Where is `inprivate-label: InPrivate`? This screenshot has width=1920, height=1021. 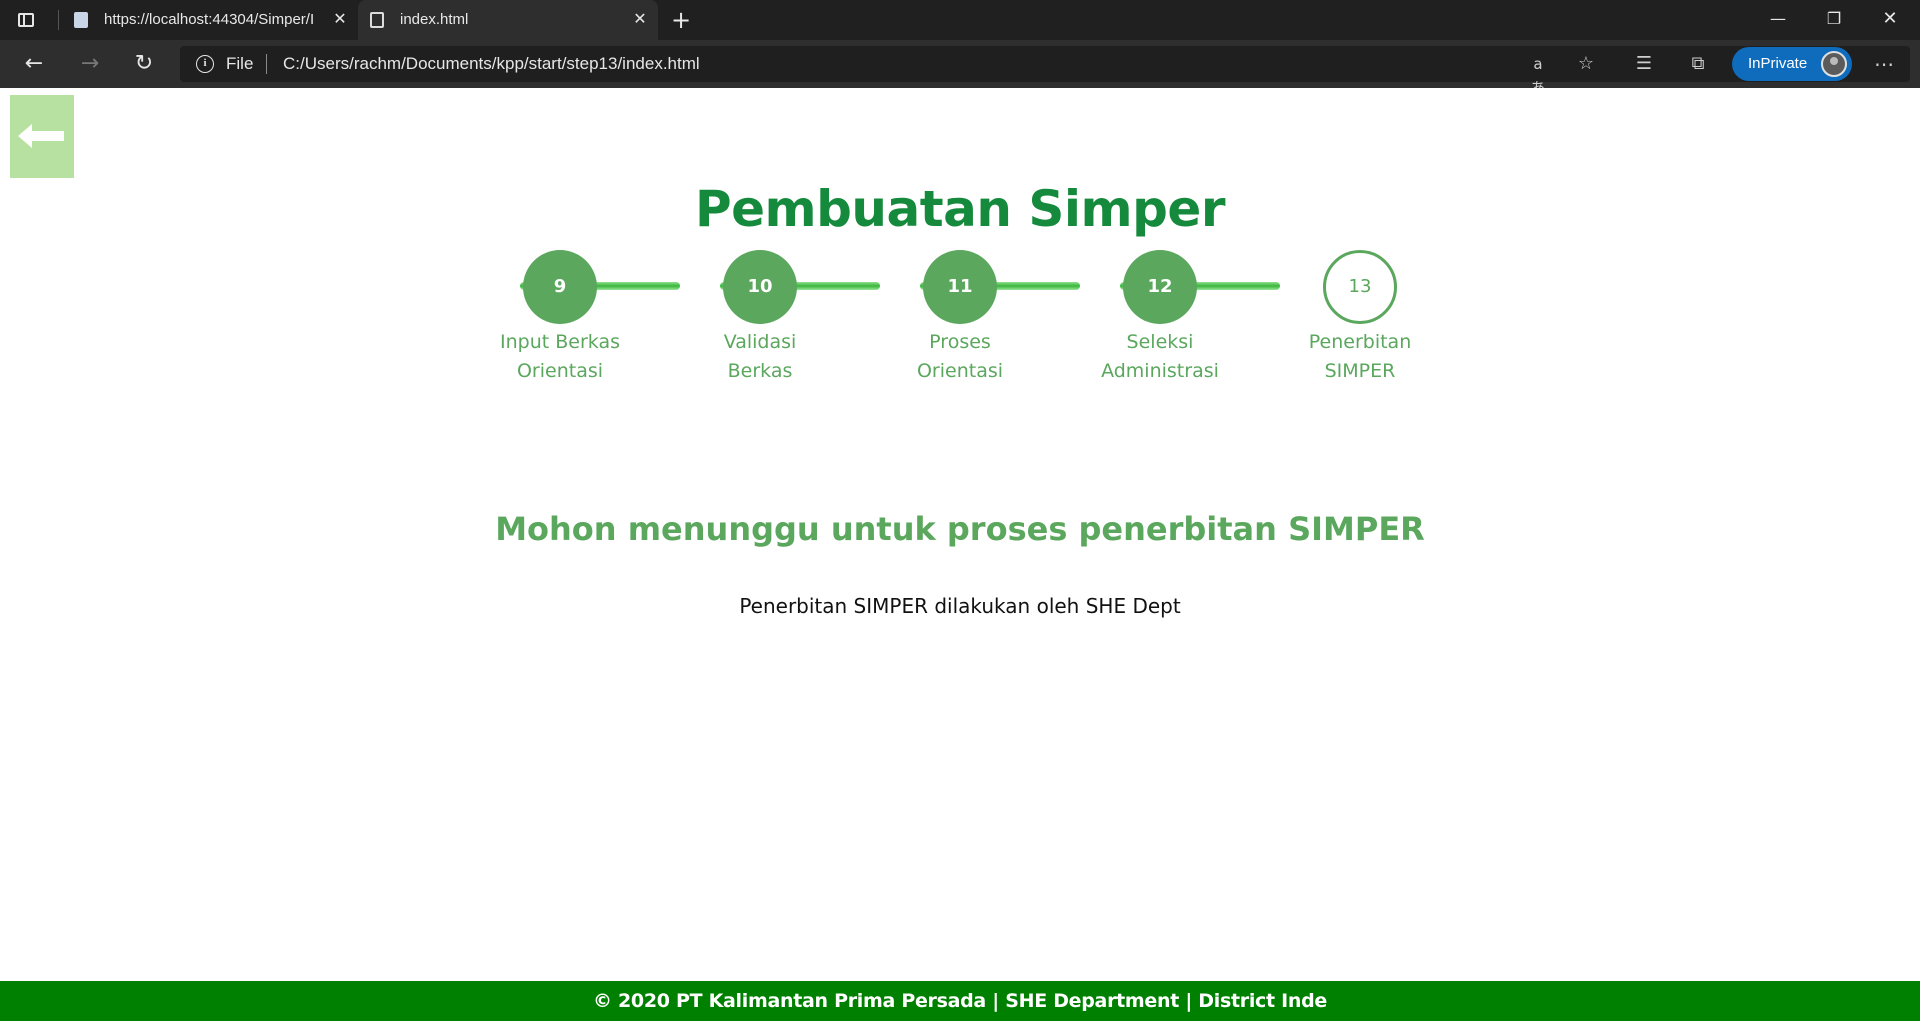 inprivate-label: InPrivate is located at coordinates (1778, 63).